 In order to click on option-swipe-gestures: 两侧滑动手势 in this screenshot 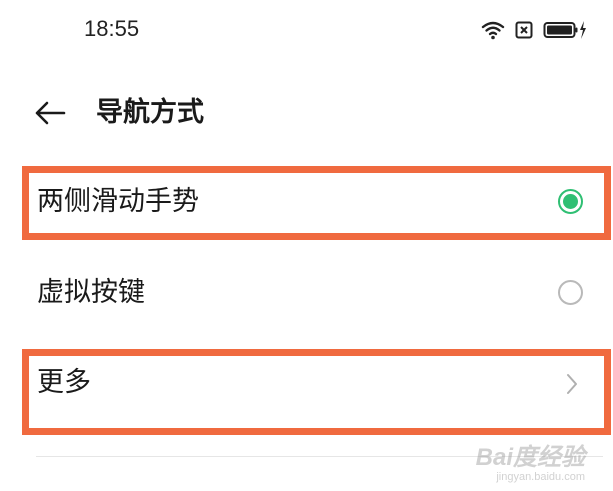, I will do `click(306, 203)`.